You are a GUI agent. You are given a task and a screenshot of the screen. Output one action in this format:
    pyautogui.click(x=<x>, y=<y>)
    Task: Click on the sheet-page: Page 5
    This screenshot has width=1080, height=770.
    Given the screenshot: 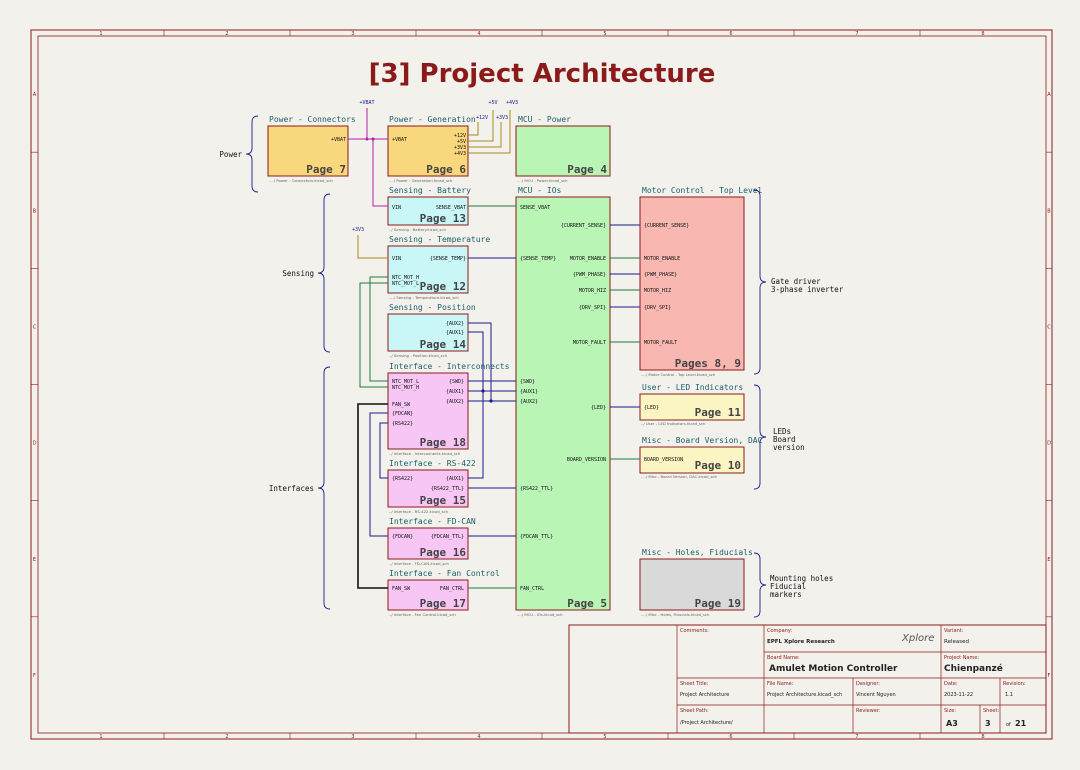 What is the action you would take?
    pyautogui.click(x=587, y=603)
    